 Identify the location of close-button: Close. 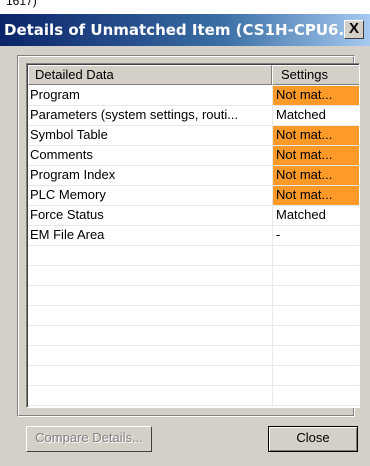
(313, 439).